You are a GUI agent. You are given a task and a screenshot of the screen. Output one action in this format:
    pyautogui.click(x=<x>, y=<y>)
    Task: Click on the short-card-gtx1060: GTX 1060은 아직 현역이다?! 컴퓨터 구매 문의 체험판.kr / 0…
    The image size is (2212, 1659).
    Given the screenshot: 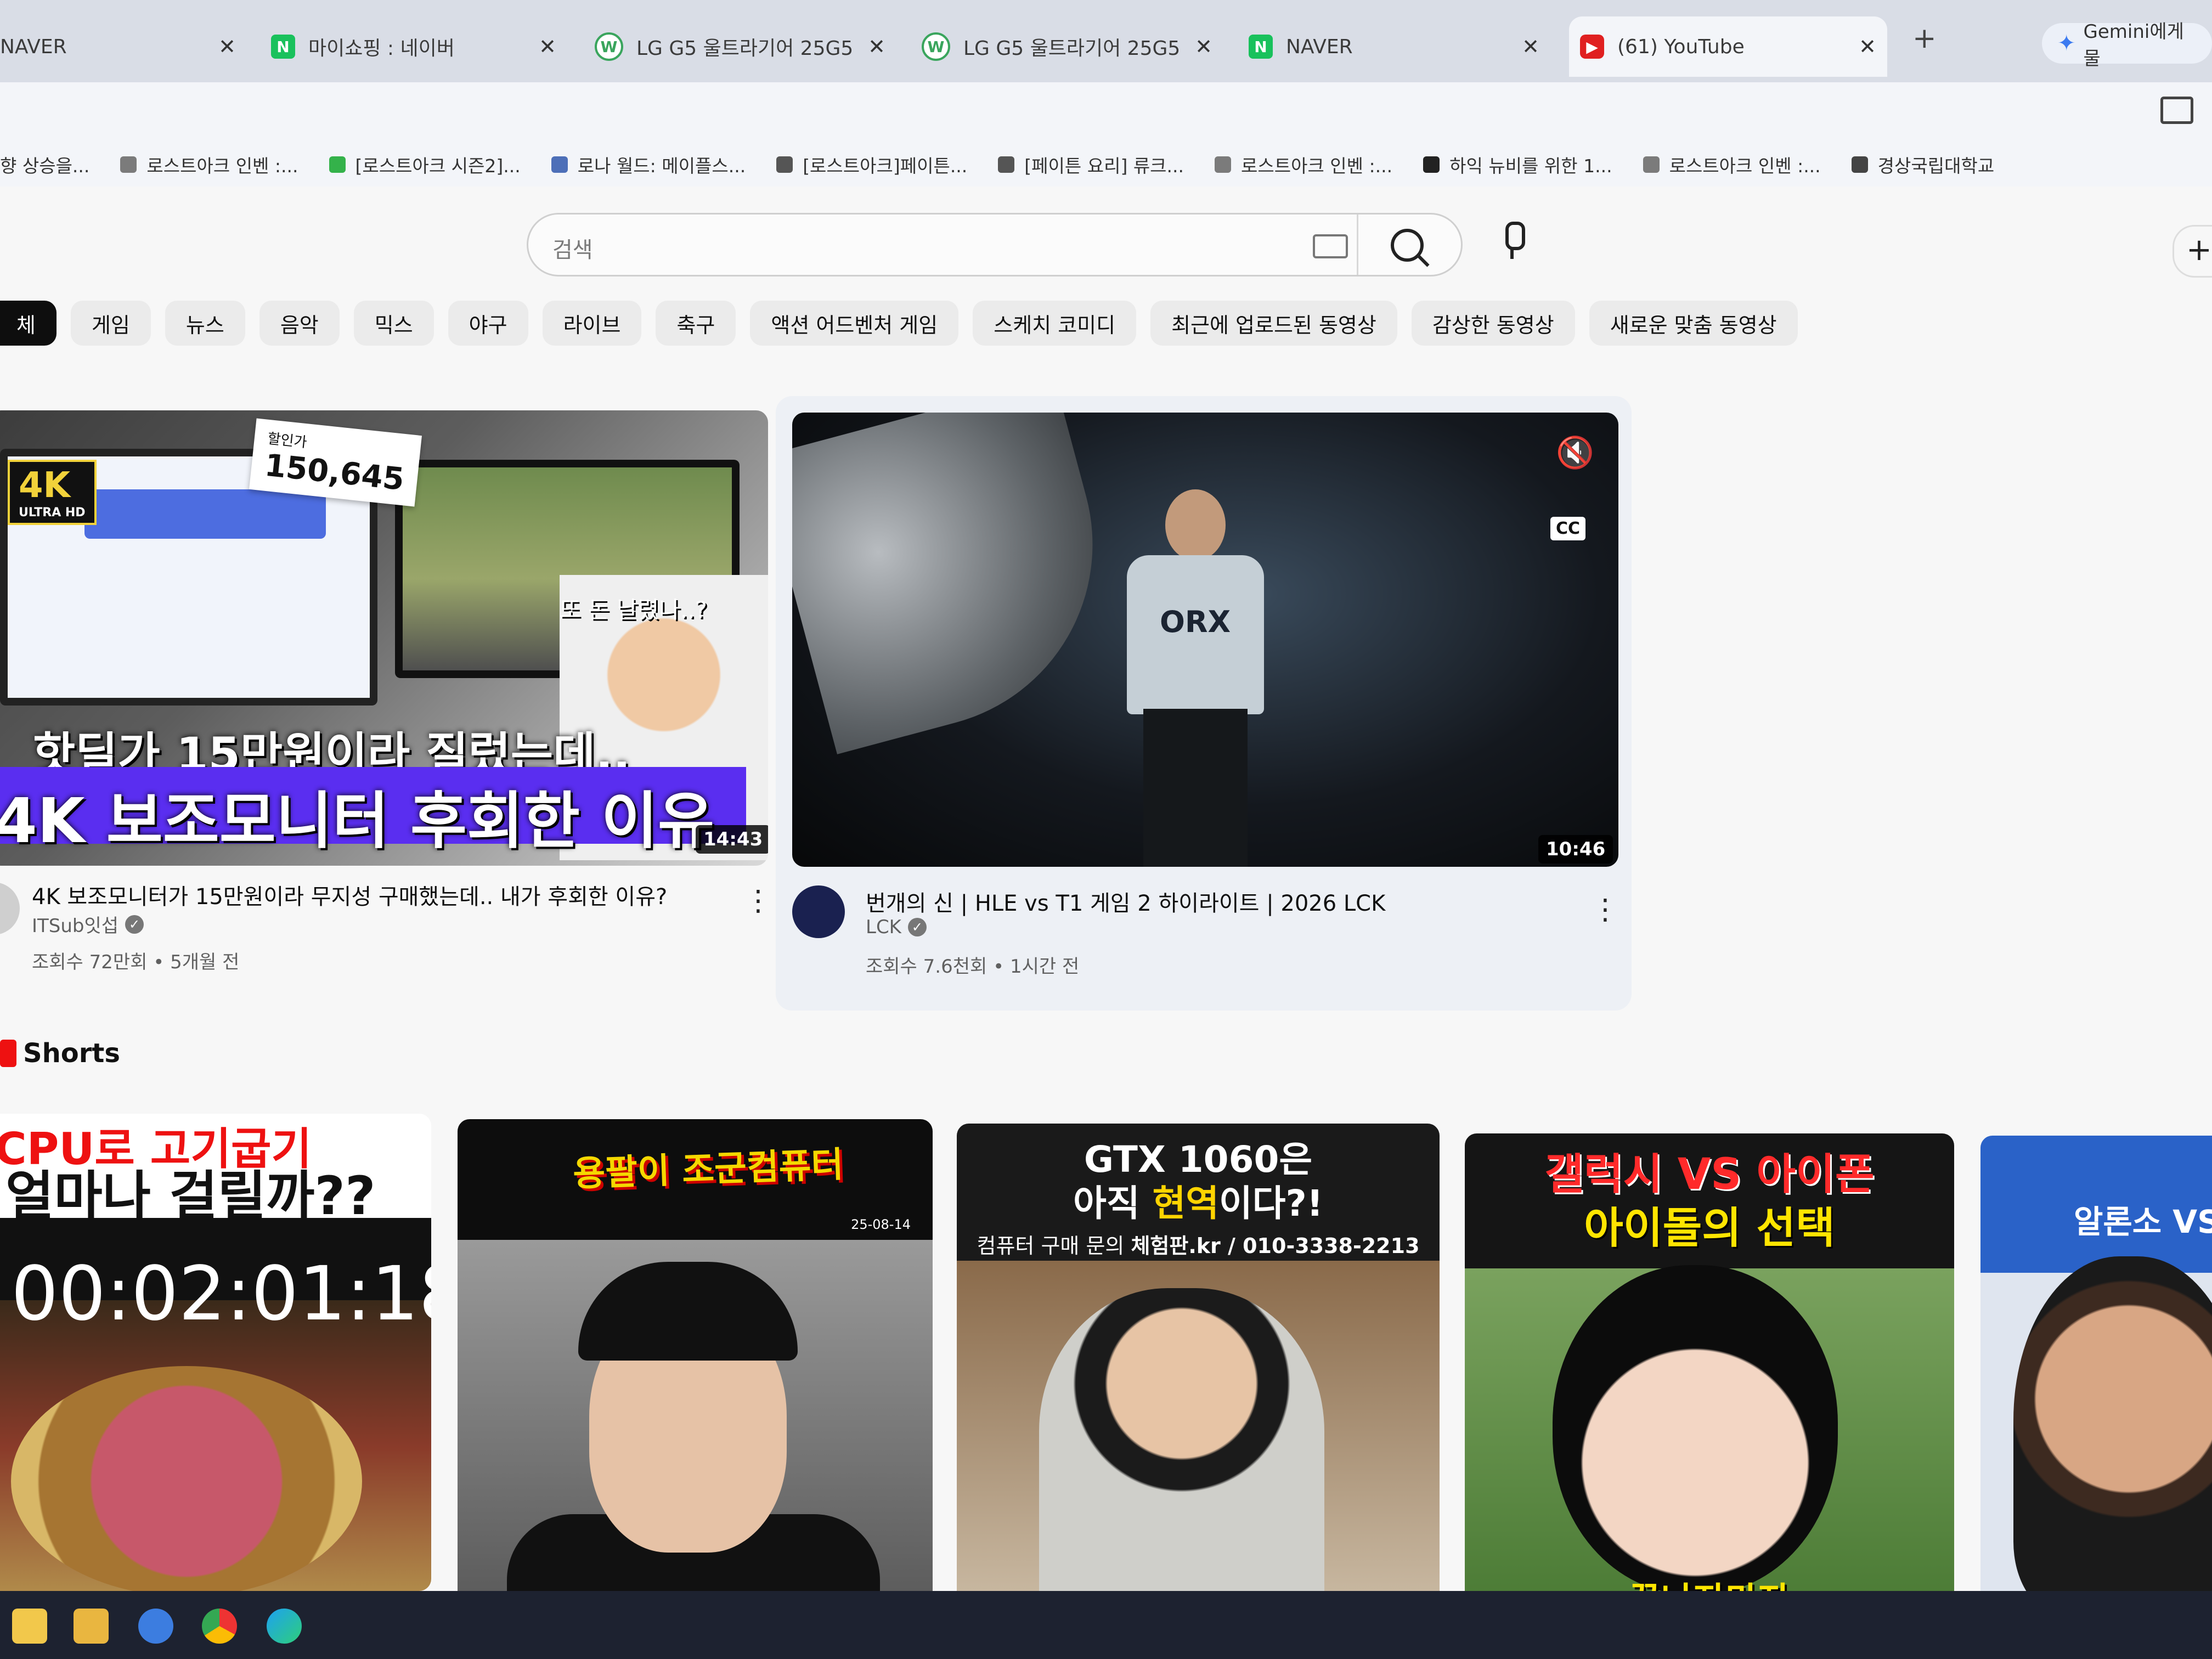 What is the action you would take?
    pyautogui.click(x=1198, y=1363)
    